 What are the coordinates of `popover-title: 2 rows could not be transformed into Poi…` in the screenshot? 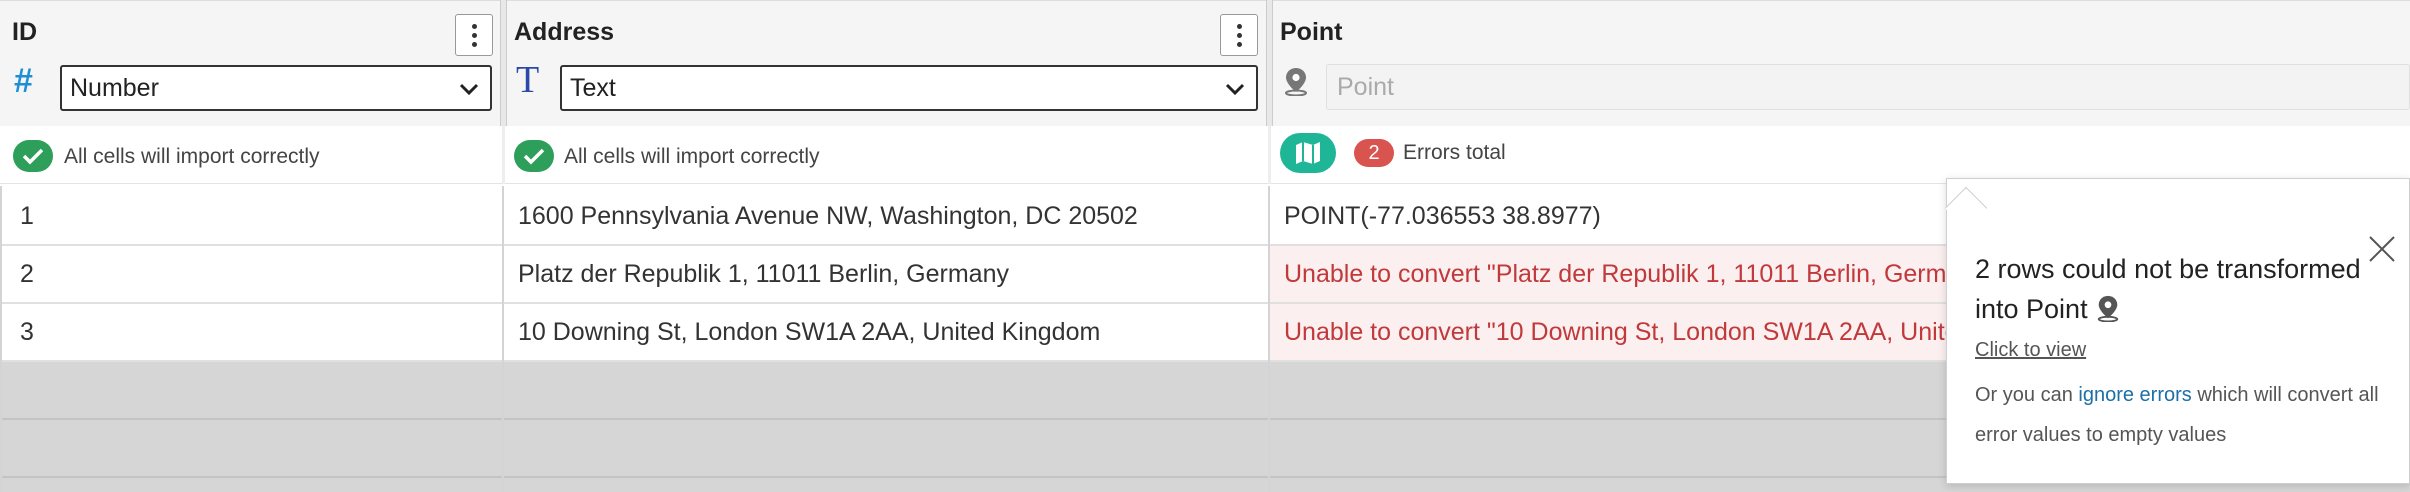 It's located at (2190, 289).